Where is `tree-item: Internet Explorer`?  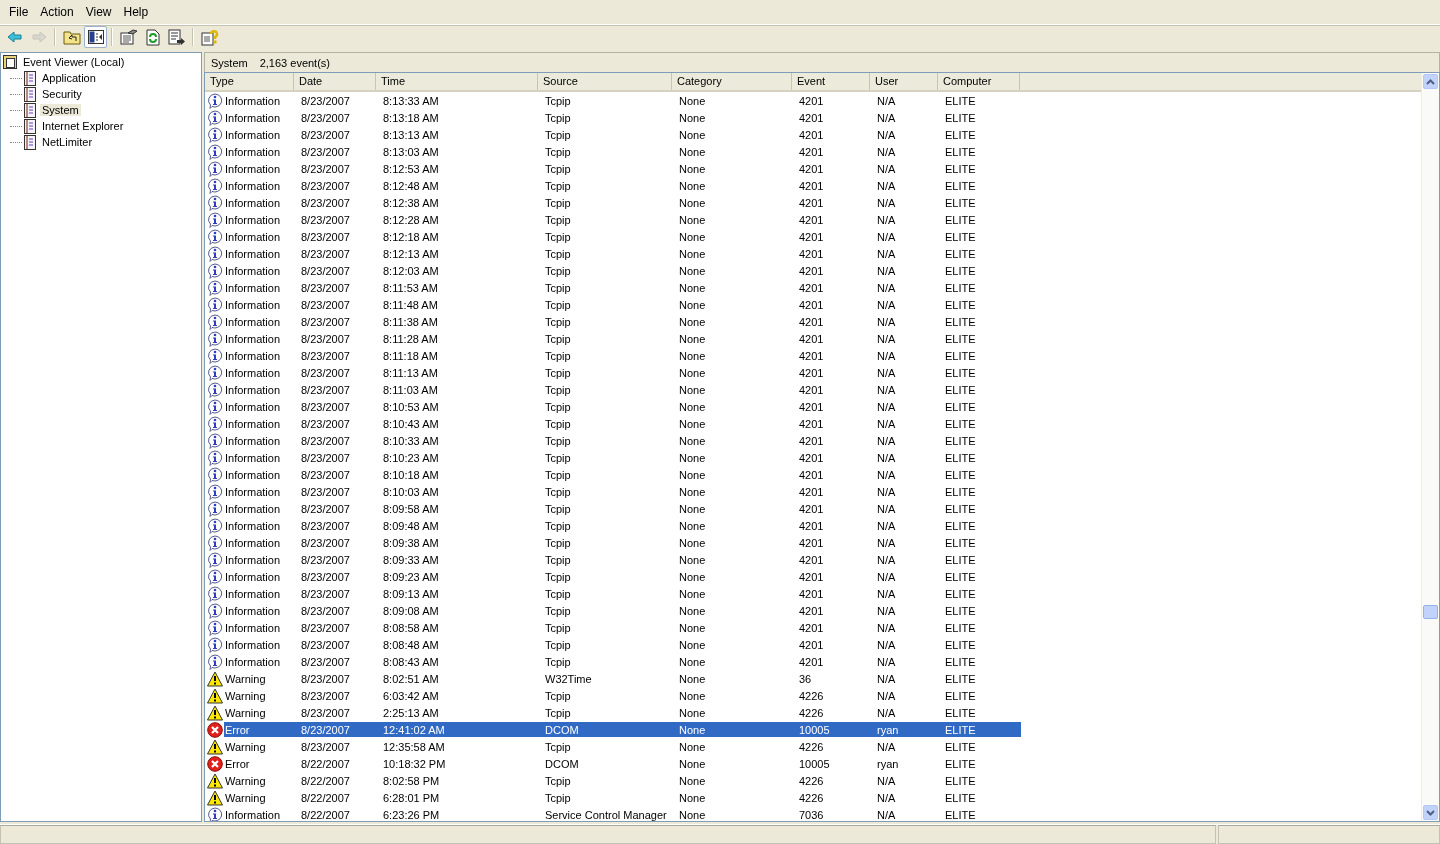 tree-item: Internet Explorer is located at coordinates (83, 126).